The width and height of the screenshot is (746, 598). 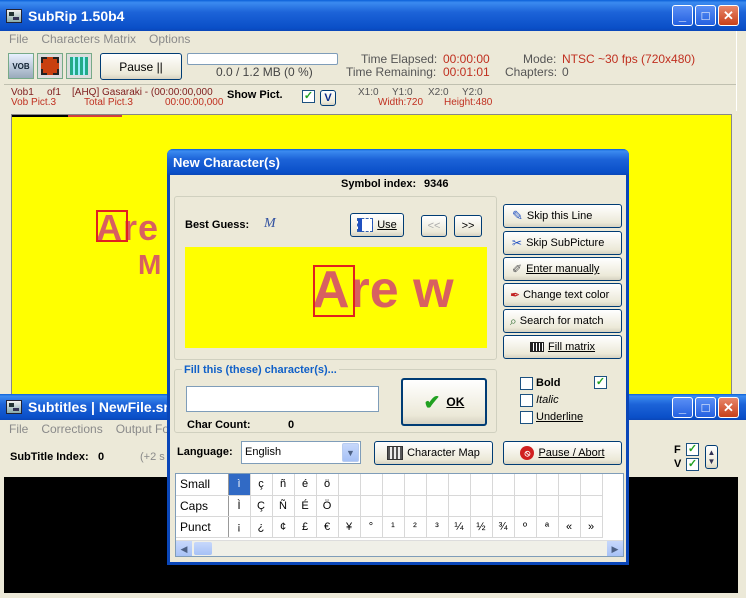 I want to click on menu-characters-matrix: Characters Matrix, so click(x=88, y=39).